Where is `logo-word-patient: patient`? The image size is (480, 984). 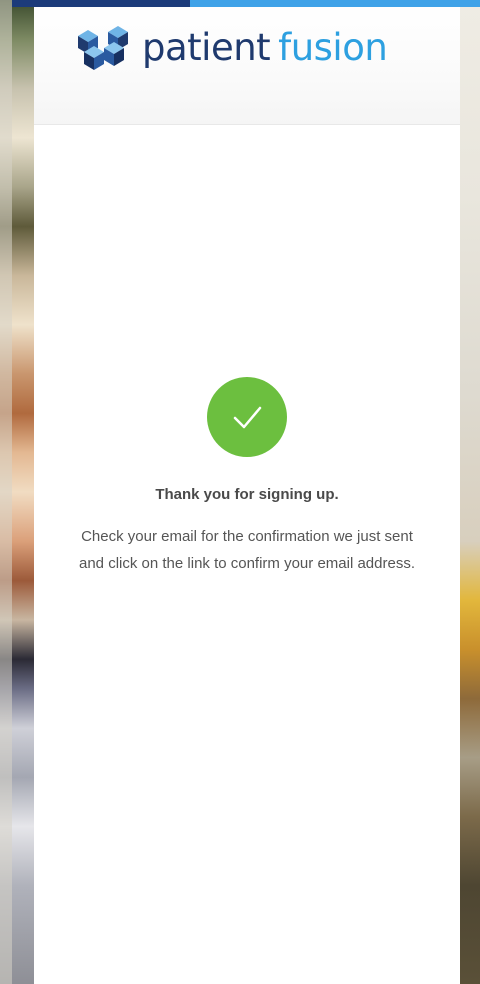
logo-word-patient: patient is located at coordinates (206, 47).